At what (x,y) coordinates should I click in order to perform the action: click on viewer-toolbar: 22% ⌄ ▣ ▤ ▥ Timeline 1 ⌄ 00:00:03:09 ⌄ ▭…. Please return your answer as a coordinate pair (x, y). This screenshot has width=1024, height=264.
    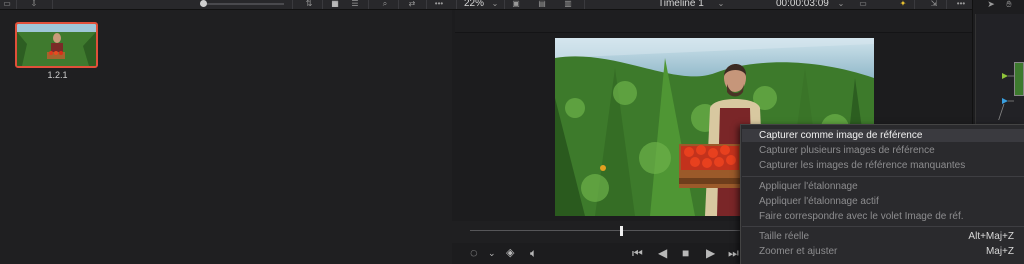
    Looking at the image, I should click on (712, 5).